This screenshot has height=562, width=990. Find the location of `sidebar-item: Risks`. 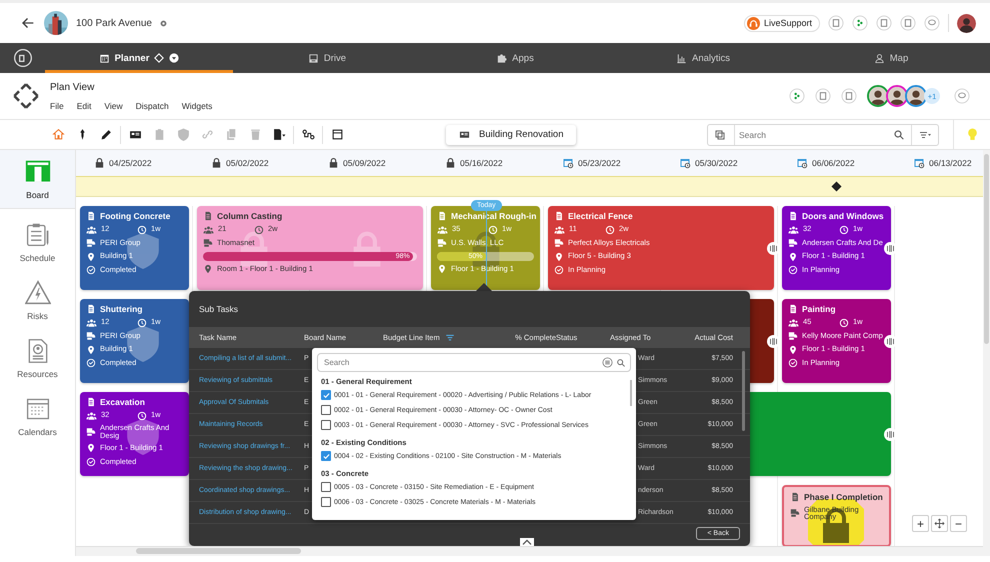

sidebar-item: Risks is located at coordinates (37, 300).